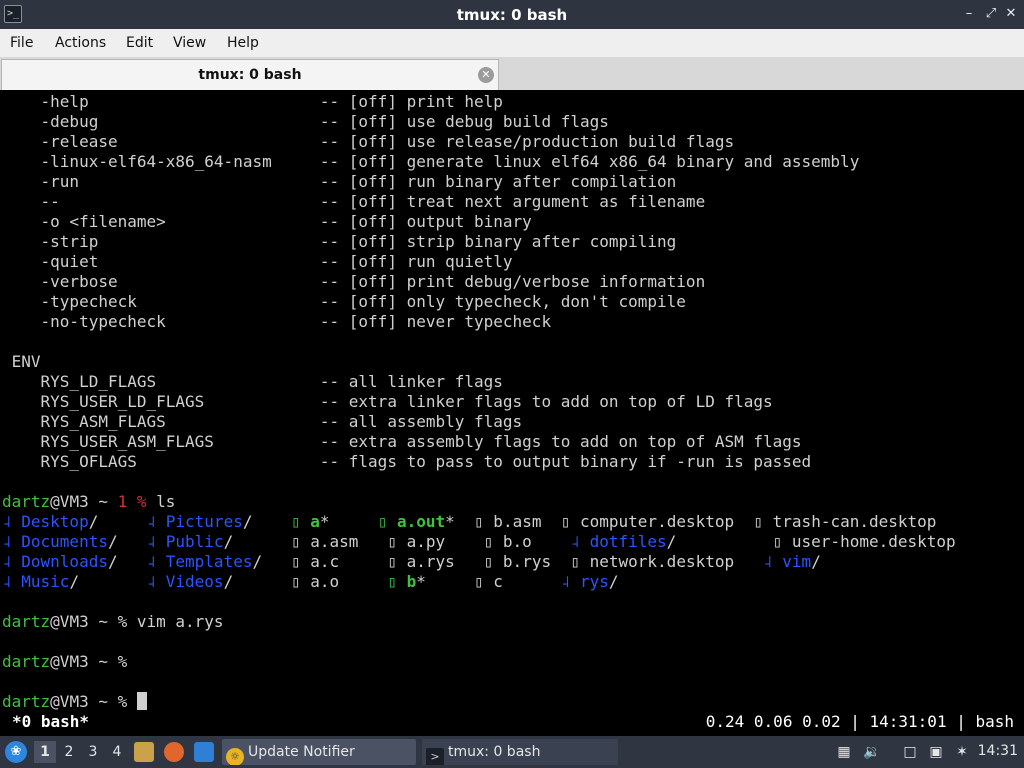 The image size is (1024, 768). What do you see at coordinates (411, 581) in the screenshot?
I see `terminal-text: b` at bounding box center [411, 581].